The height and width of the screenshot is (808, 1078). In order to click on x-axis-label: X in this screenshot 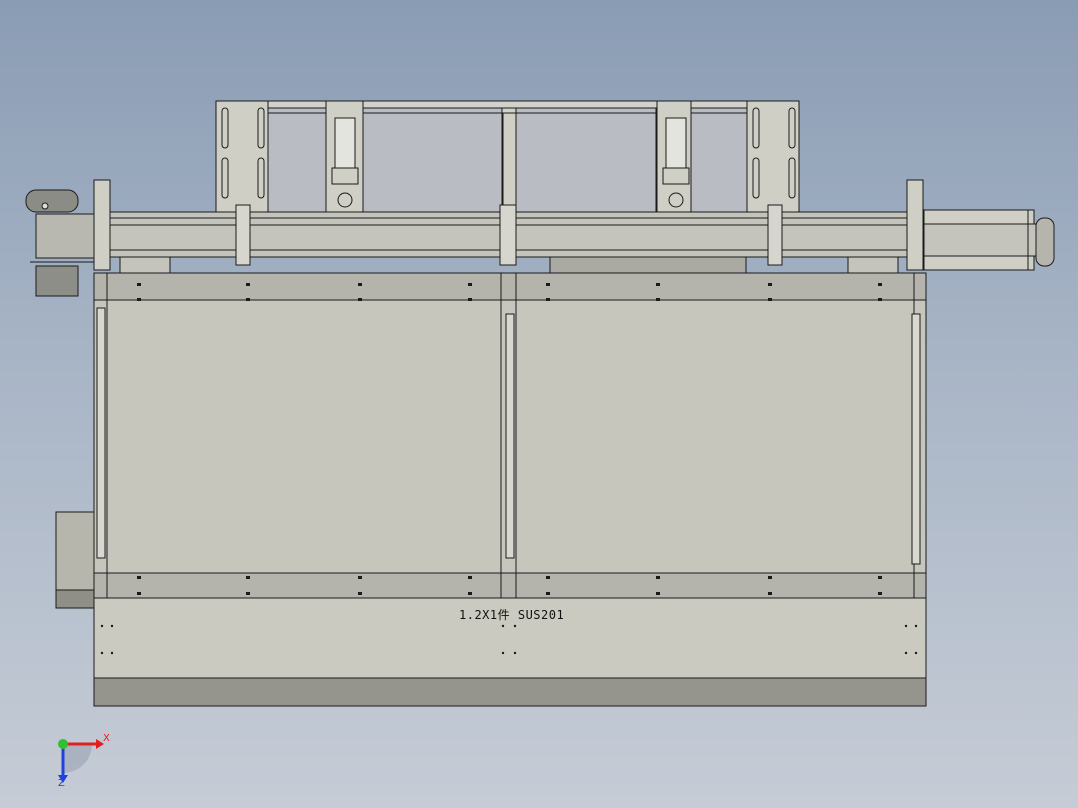, I will do `click(106, 738)`.